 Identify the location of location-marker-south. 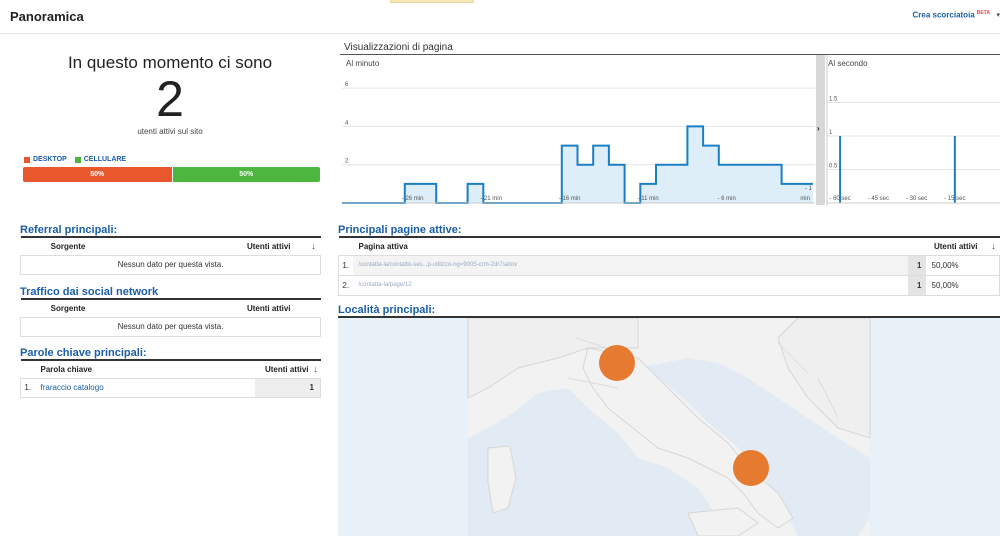
(751, 468).